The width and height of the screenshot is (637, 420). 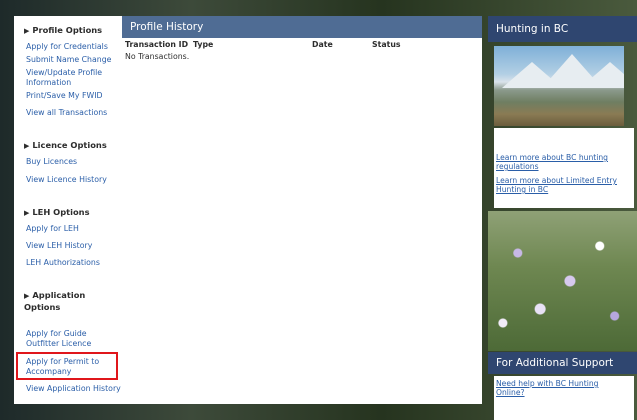 I want to click on sidebar-link-apply-guide-outfitter: Apply for Guide Outfitter Licence, so click(x=74, y=339).